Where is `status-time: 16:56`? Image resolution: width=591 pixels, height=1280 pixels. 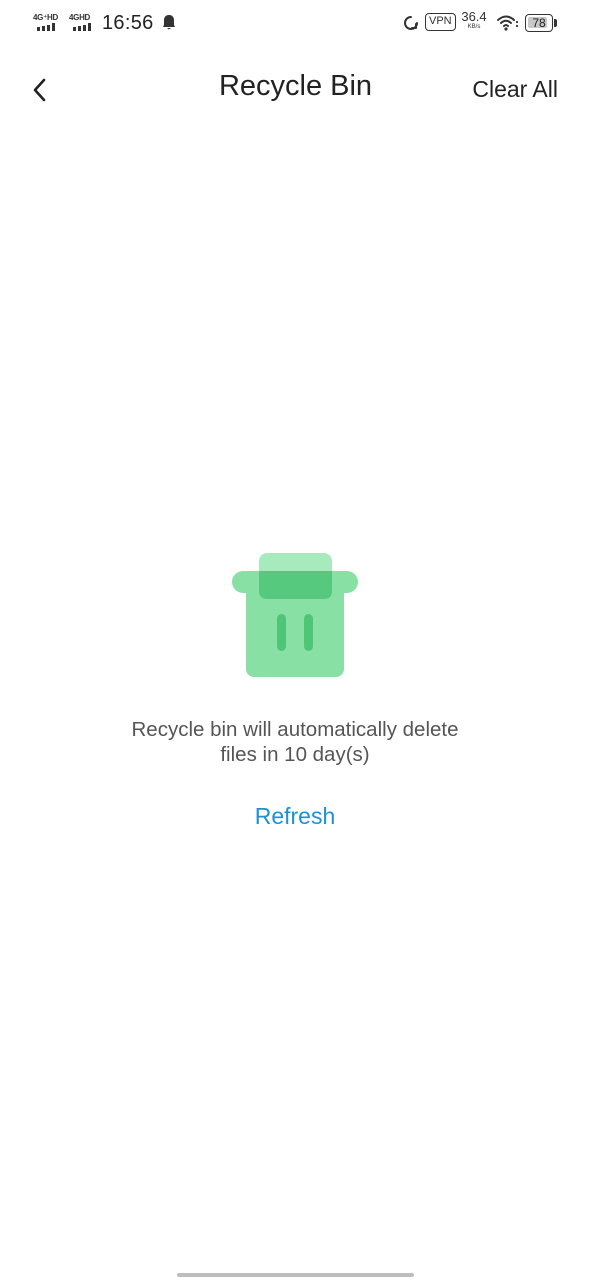
status-time: 16:56 is located at coordinates (128, 23).